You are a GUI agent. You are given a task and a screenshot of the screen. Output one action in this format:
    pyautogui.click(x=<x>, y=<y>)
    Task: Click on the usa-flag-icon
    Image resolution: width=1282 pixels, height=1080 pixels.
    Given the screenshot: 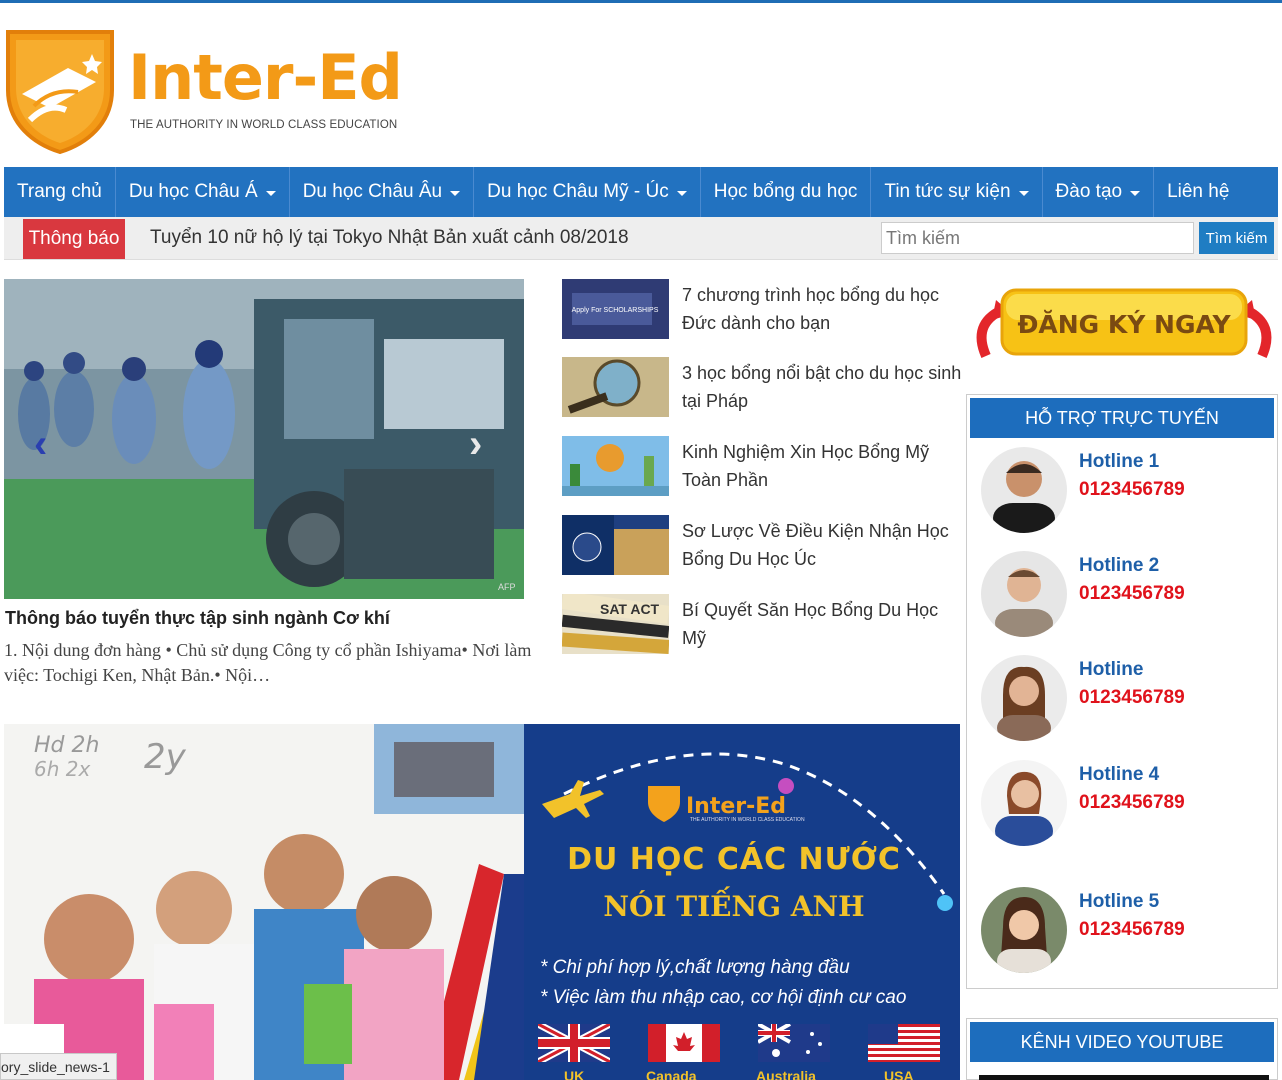 What is the action you would take?
    pyautogui.click(x=904, y=1043)
    